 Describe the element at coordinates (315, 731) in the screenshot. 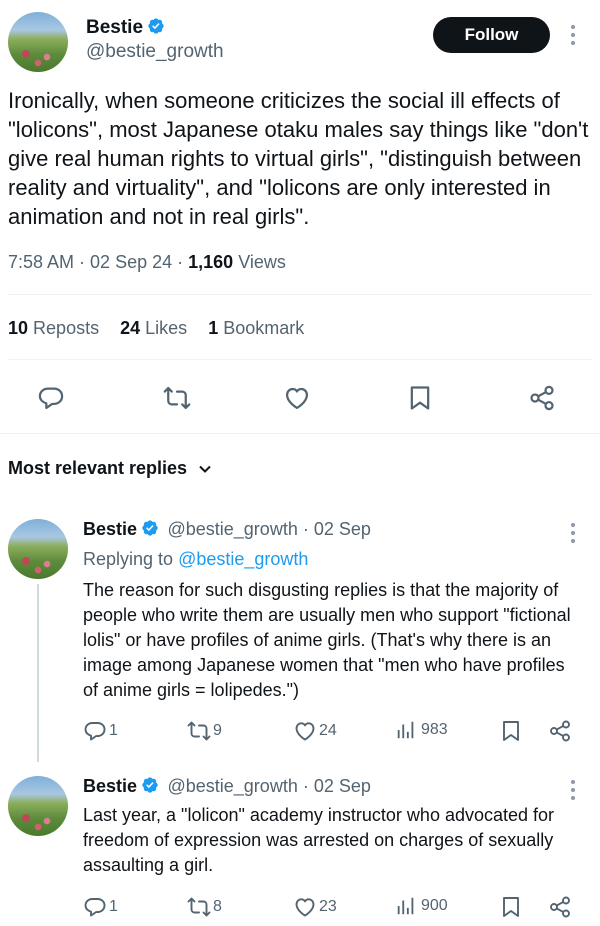

I see `like-button: 24` at that location.